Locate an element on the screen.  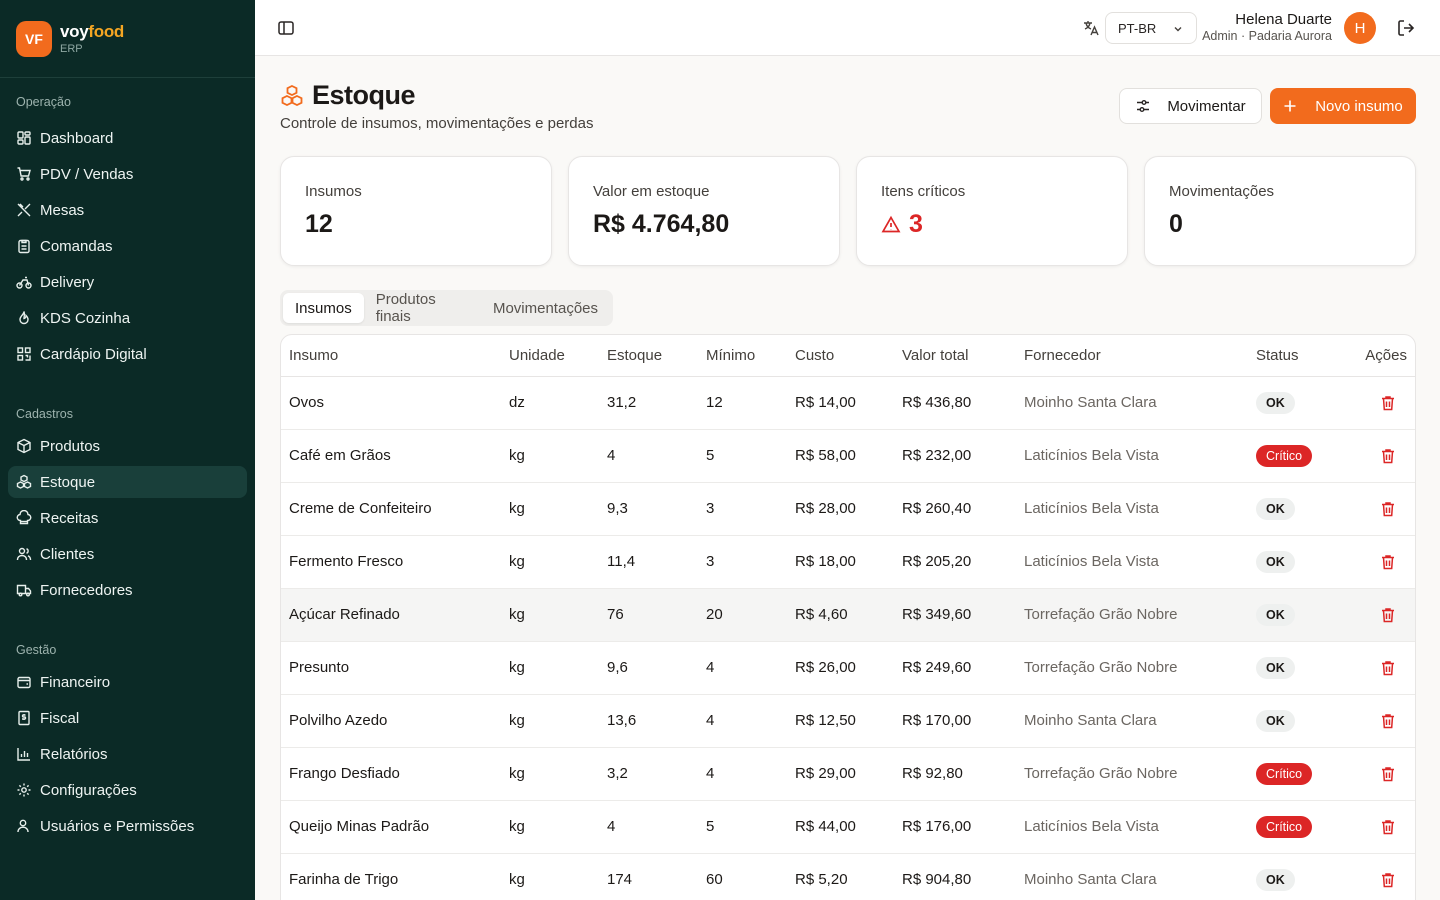
boxes-icon is located at coordinates (292, 95).